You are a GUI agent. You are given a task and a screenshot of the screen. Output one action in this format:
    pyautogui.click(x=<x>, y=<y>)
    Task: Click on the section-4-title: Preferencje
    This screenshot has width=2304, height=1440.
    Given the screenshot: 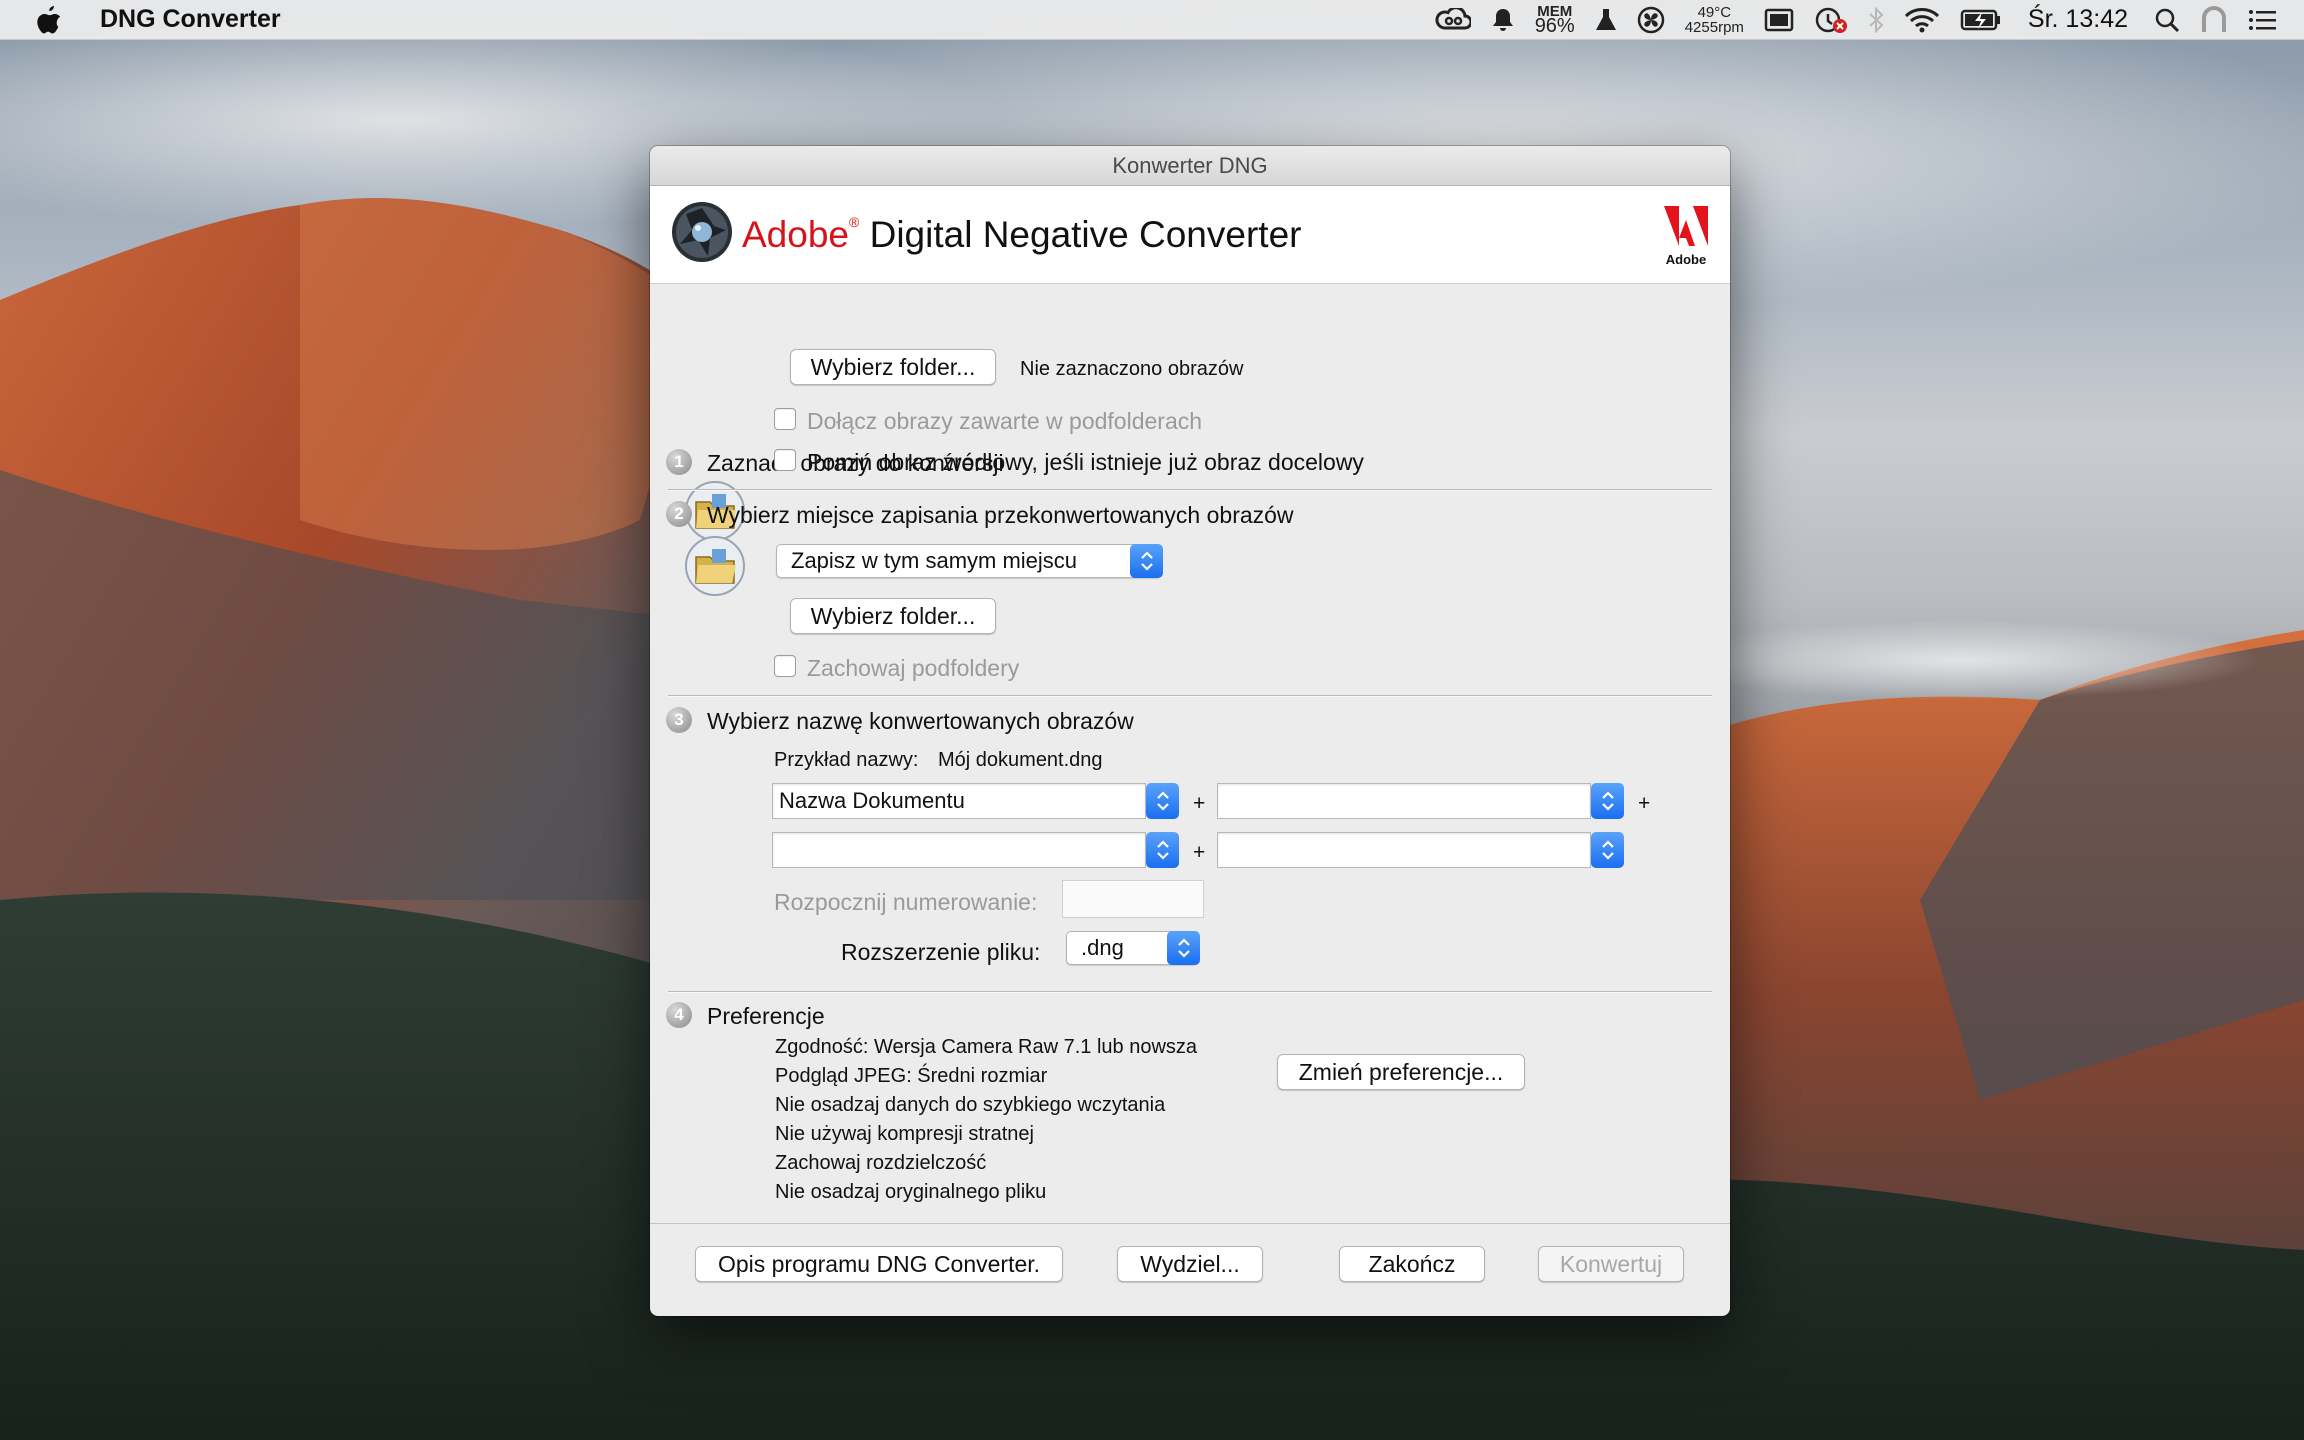 What is the action you would take?
    pyautogui.click(x=766, y=1016)
    